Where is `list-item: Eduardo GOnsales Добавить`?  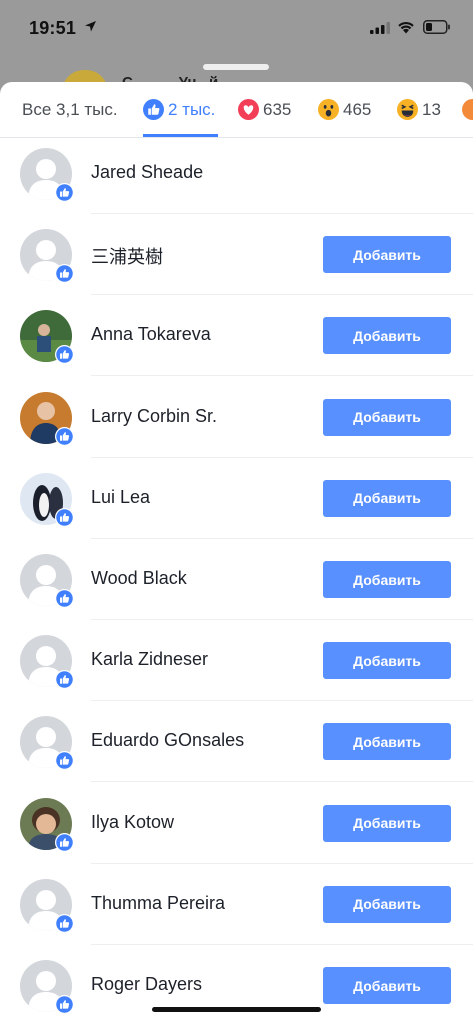 list-item: Eduardo GOnsales Добавить is located at coordinates (236, 742).